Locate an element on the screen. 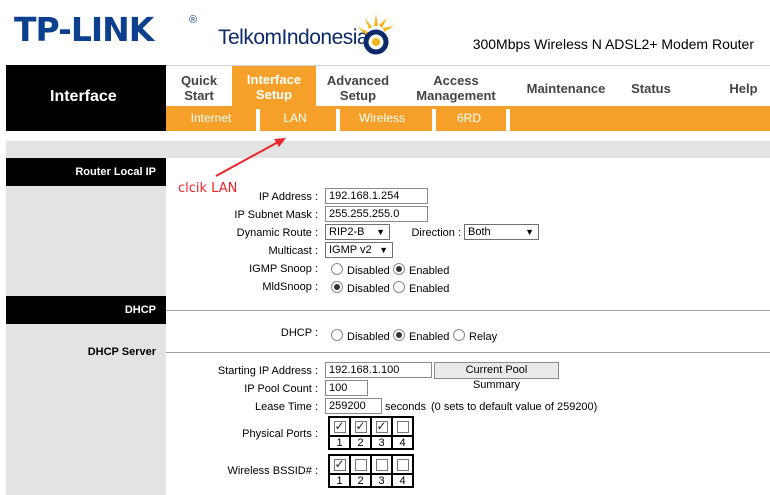  dynamic-route-select: RIP2-B ▼ is located at coordinates (357, 232).